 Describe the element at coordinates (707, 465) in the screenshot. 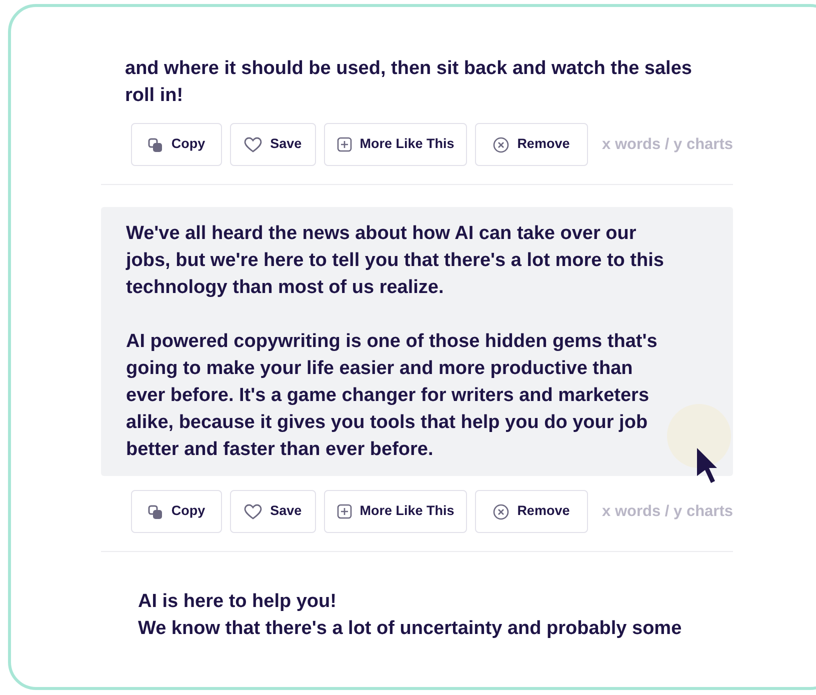

I see `cursor-icon` at that location.